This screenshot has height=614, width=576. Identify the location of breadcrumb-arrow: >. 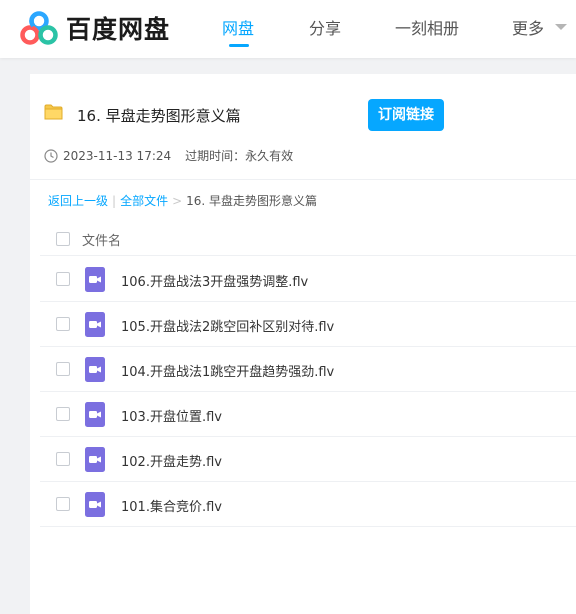
(177, 200).